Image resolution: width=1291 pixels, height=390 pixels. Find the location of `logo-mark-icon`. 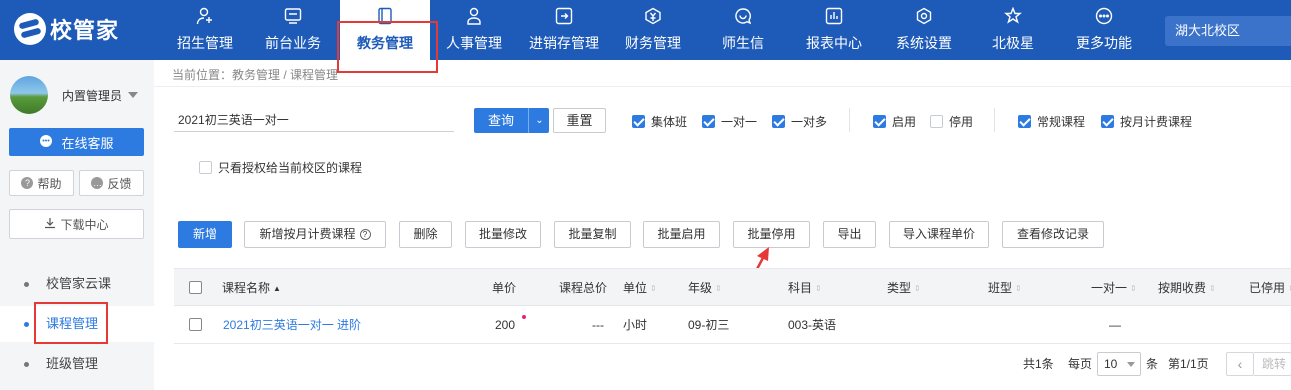

logo-mark-icon is located at coordinates (30, 29).